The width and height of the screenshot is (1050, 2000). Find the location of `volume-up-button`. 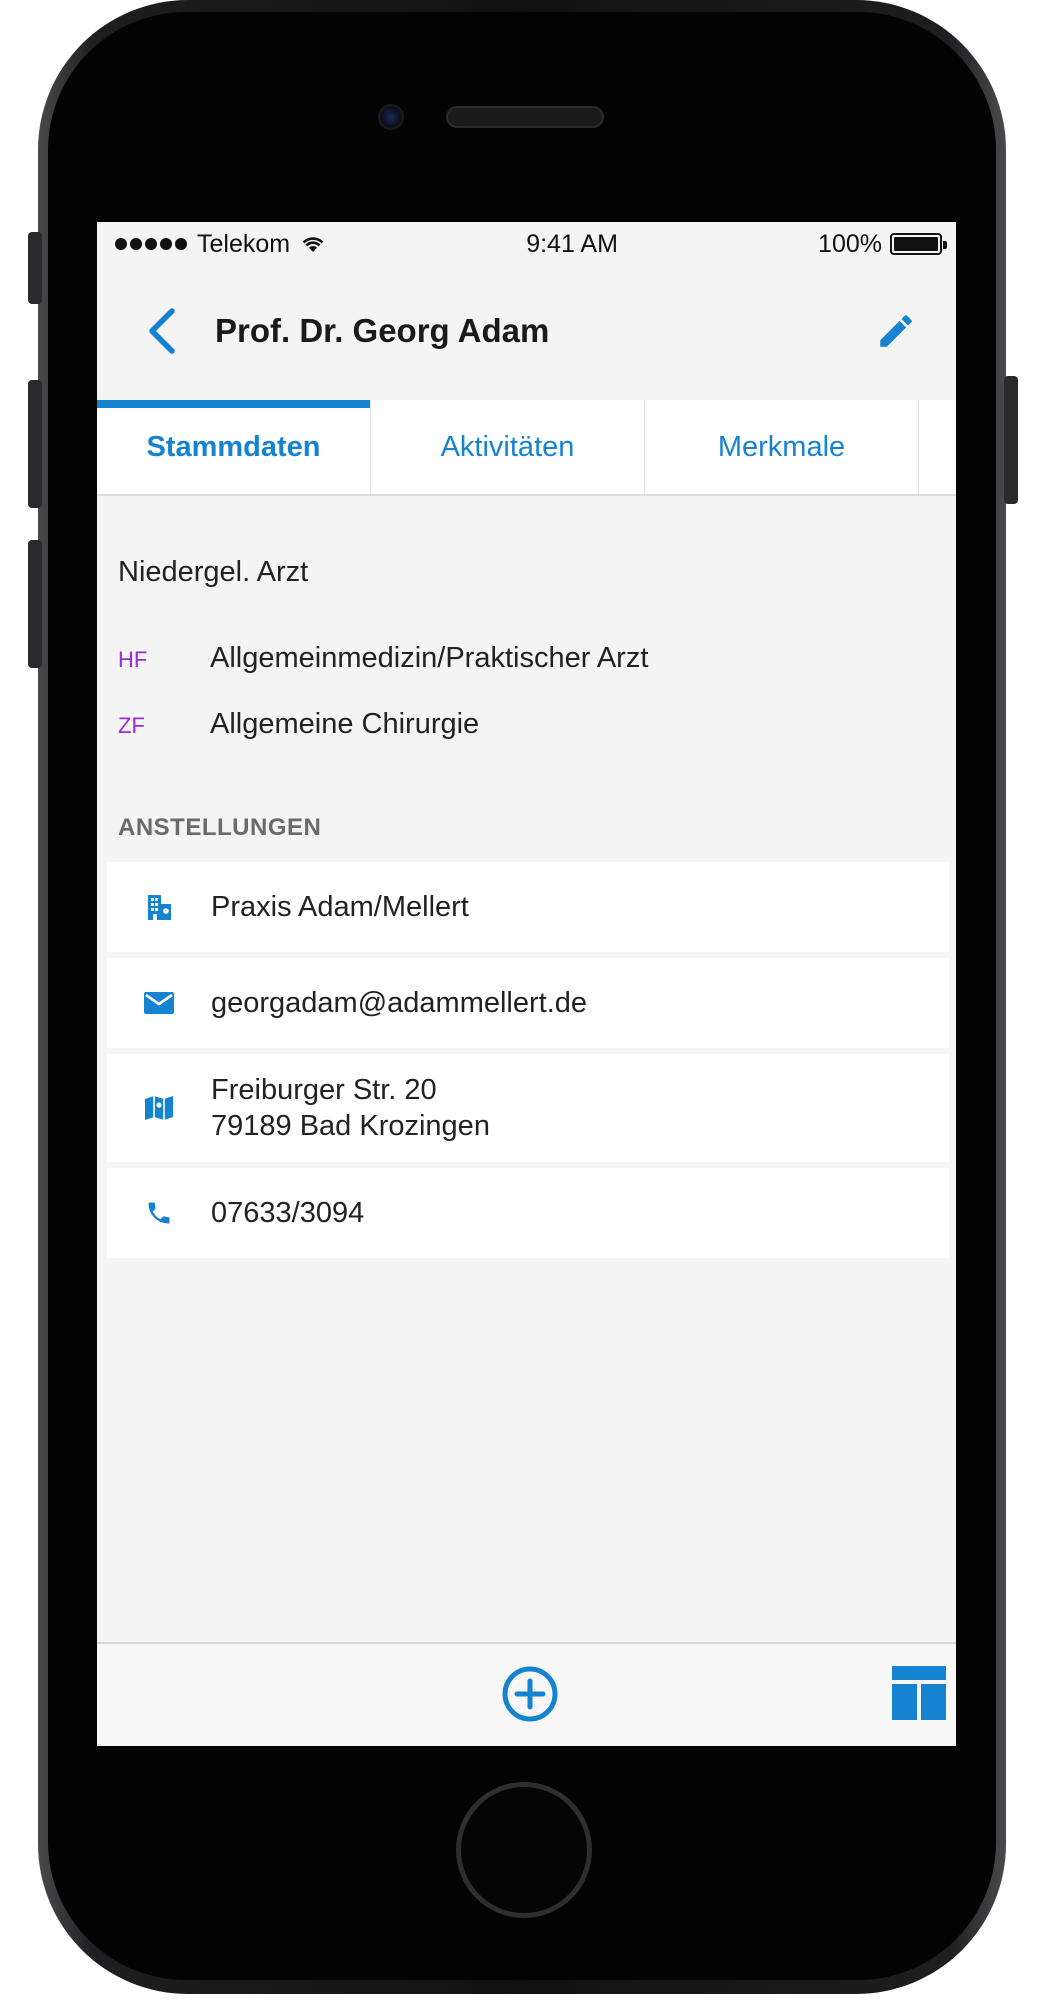

volume-up-button is located at coordinates (35, 444).